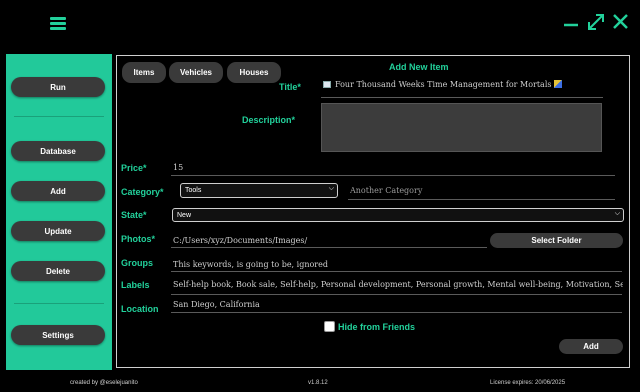 This screenshot has height=392, width=640. Describe the element at coordinates (58, 191) in the screenshot. I see `add-button-sidebar: Add` at that location.